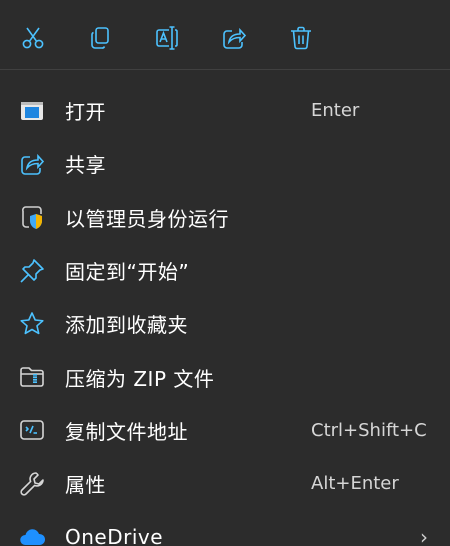 This screenshot has width=450, height=546. Describe the element at coordinates (424, 535) in the screenshot. I see `chevron-right-icon: ›` at that location.